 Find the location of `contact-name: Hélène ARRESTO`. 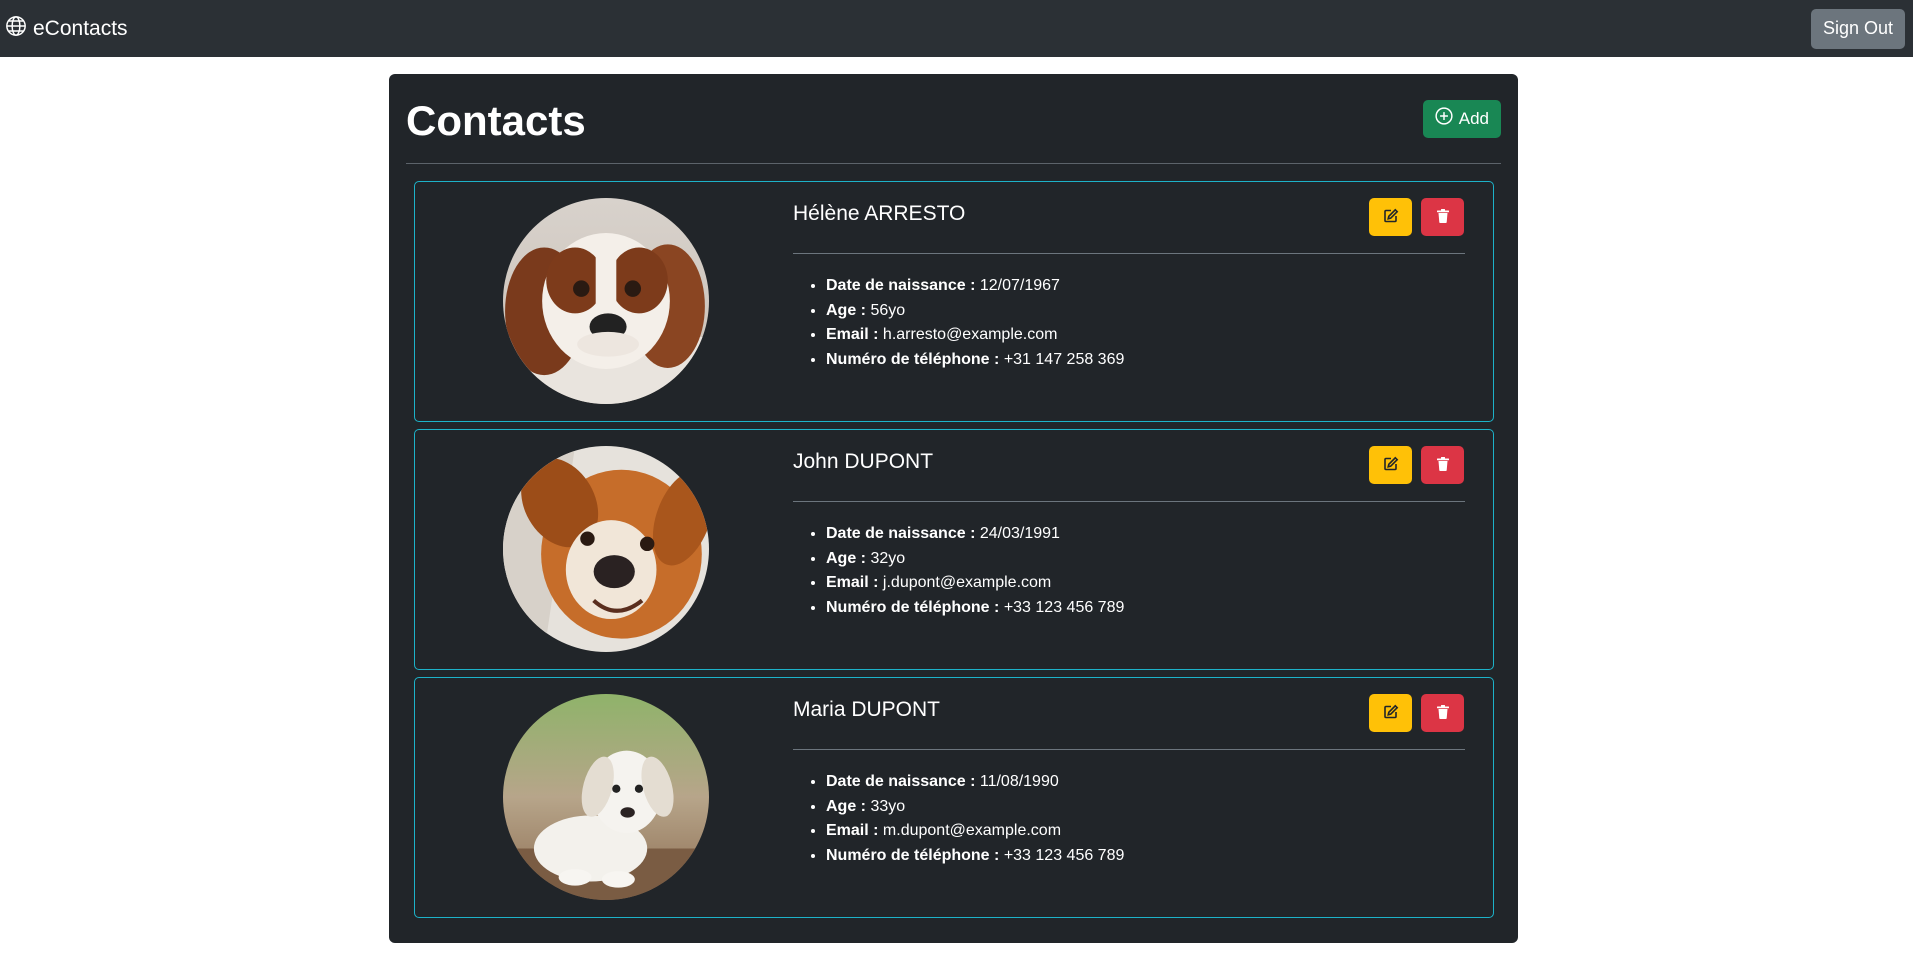

contact-name: Hélène ARRESTO is located at coordinates (879, 213).